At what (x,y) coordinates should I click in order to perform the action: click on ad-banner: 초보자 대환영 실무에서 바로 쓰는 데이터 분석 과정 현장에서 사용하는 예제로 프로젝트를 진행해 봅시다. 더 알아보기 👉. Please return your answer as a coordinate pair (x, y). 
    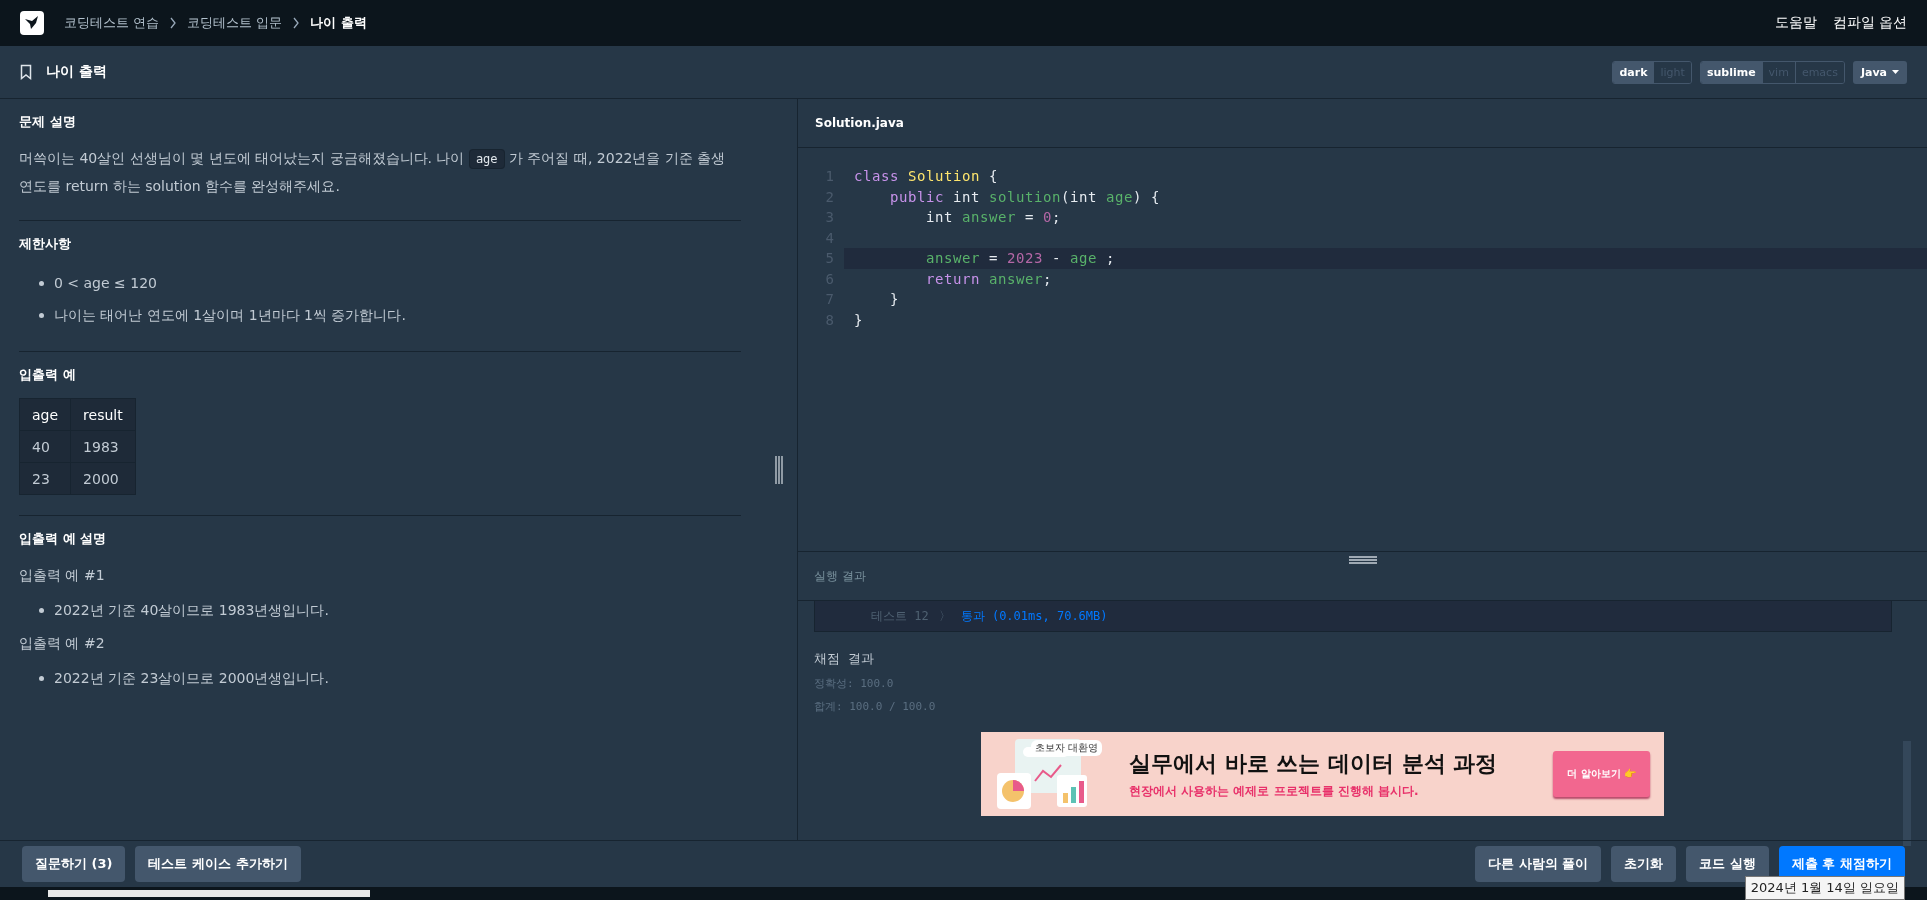
    Looking at the image, I should click on (1322, 774).